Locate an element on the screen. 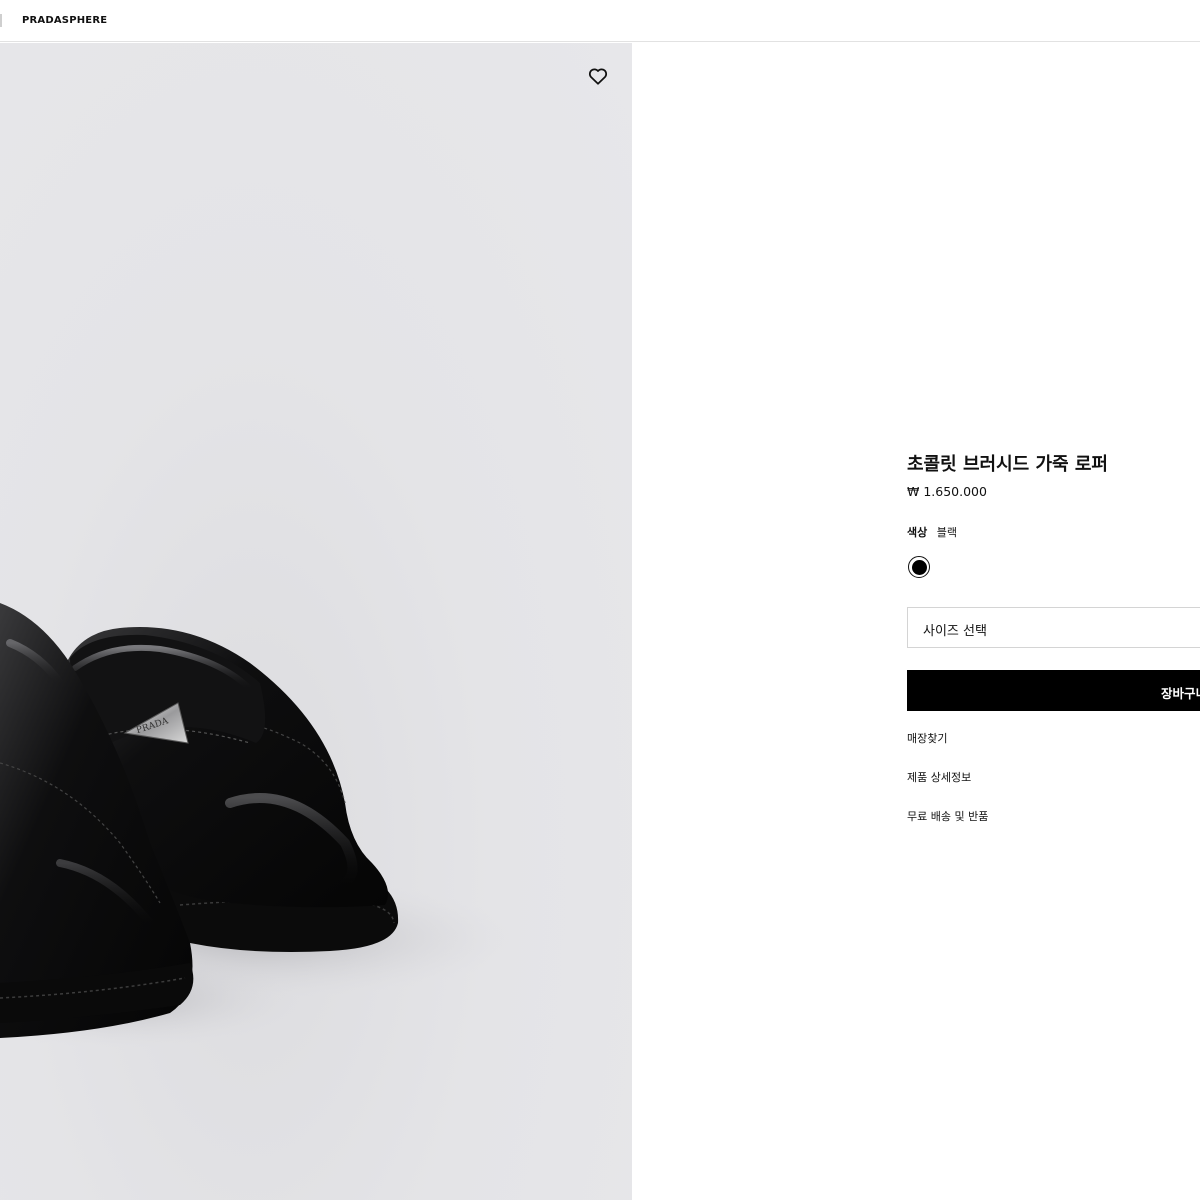  wishlist-button is located at coordinates (598, 76).